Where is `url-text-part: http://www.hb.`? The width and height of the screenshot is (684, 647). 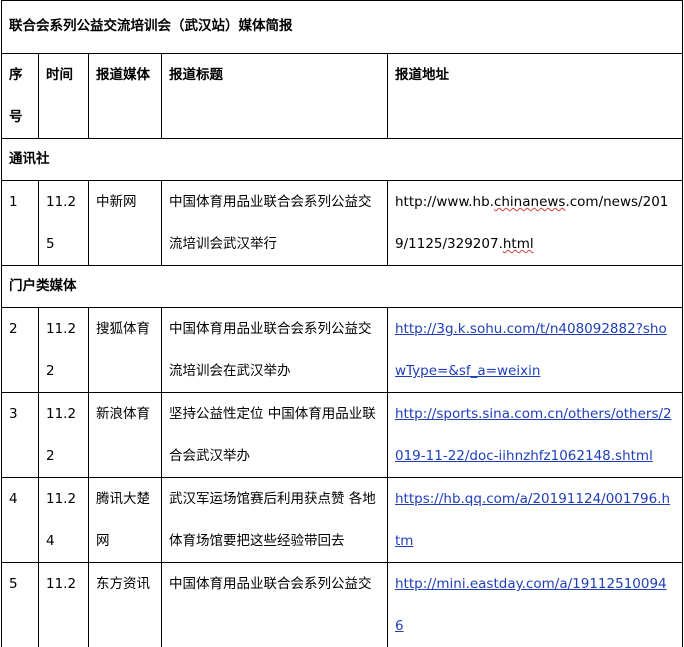
url-text-part: http://www.hb. is located at coordinates (444, 202).